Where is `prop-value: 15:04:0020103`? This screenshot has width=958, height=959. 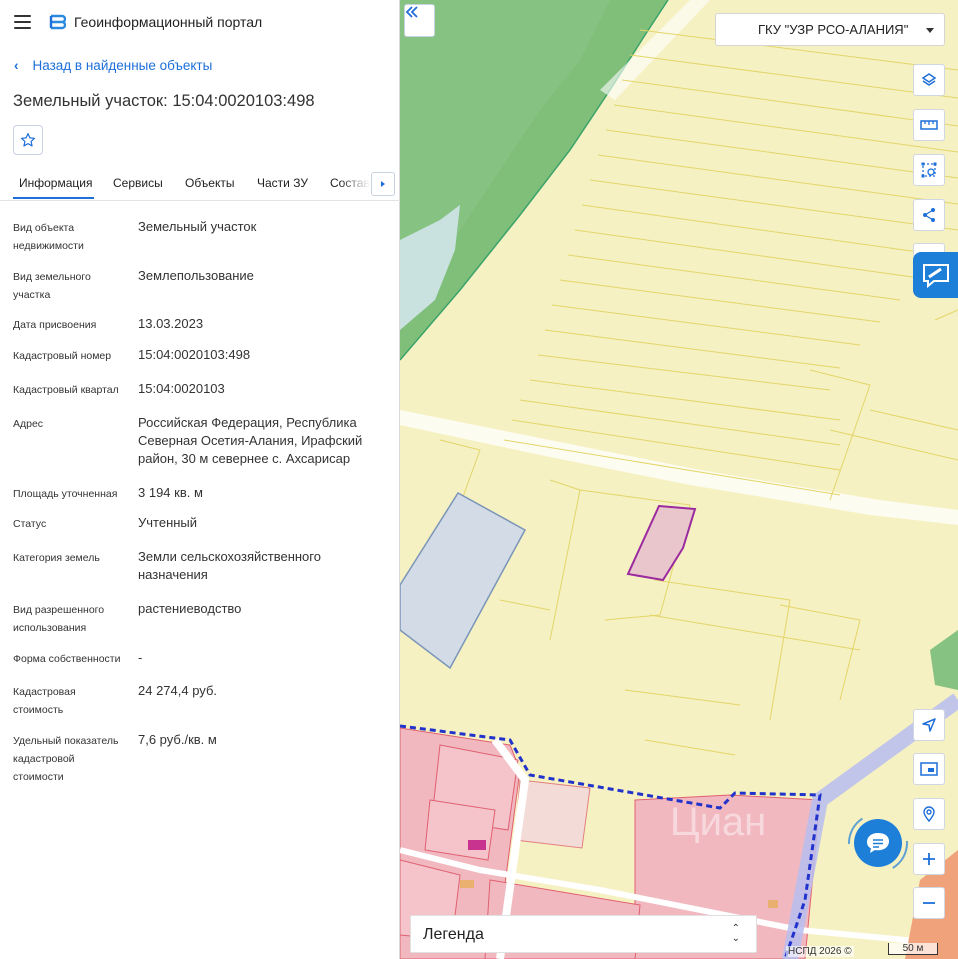 prop-value: 15:04:0020103 is located at coordinates (181, 388).